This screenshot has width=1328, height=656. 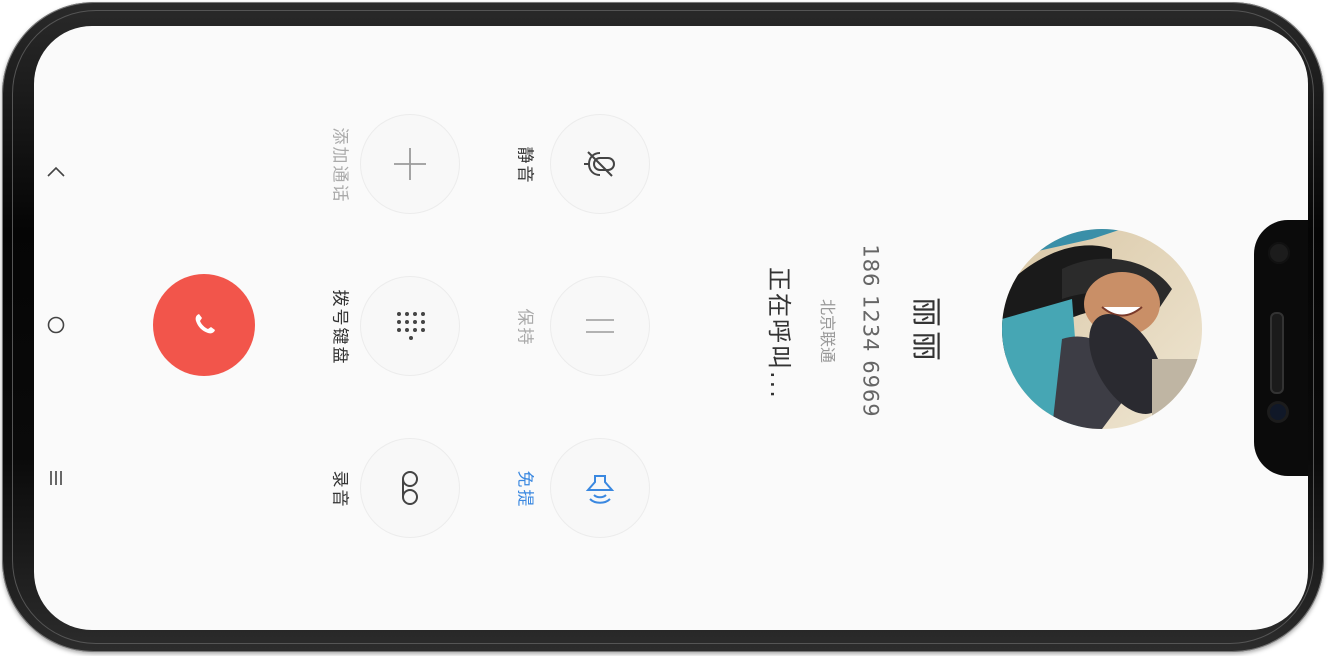 What do you see at coordinates (524, 165) in the screenshot?
I see `mute-label: 静音` at bounding box center [524, 165].